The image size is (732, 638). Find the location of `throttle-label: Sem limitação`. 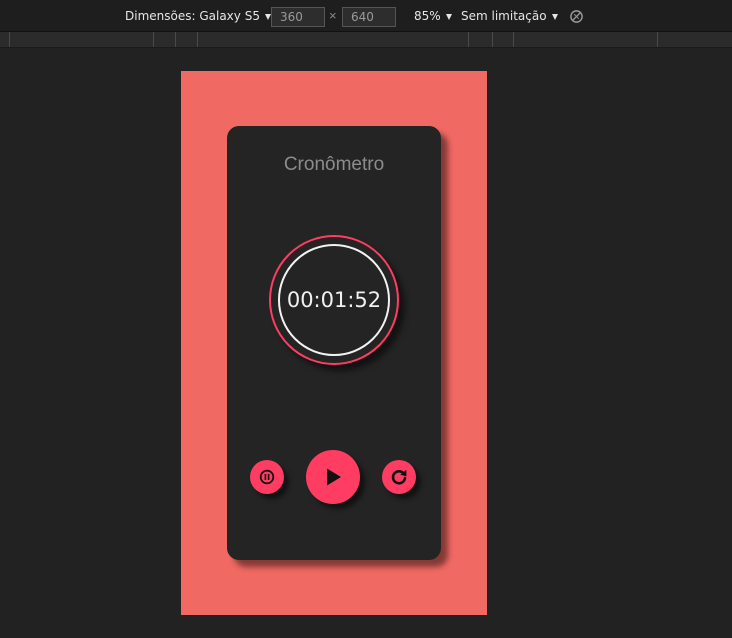

throttle-label: Sem limitação is located at coordinates (504, 16).